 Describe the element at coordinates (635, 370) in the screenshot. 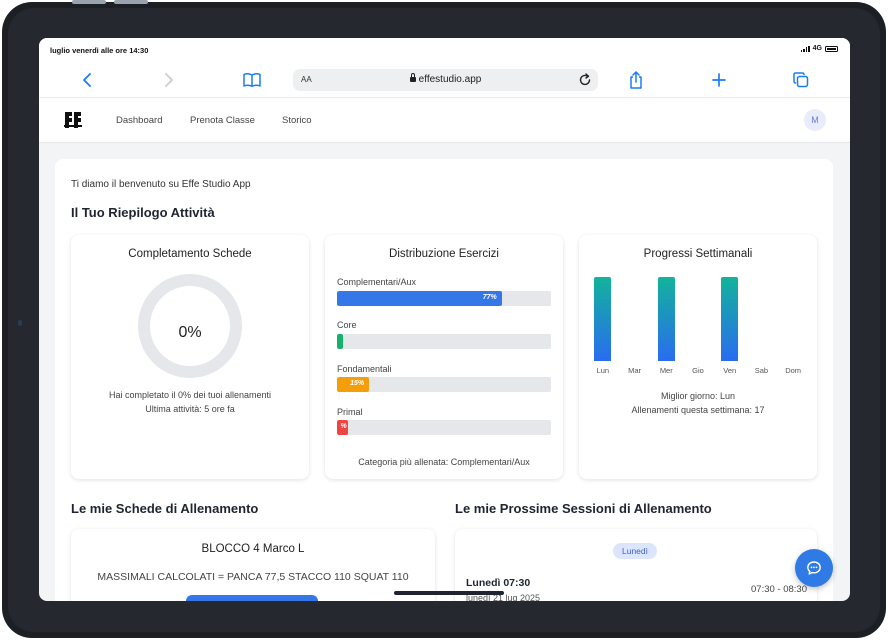

I see `day-label: Mar` at that location.